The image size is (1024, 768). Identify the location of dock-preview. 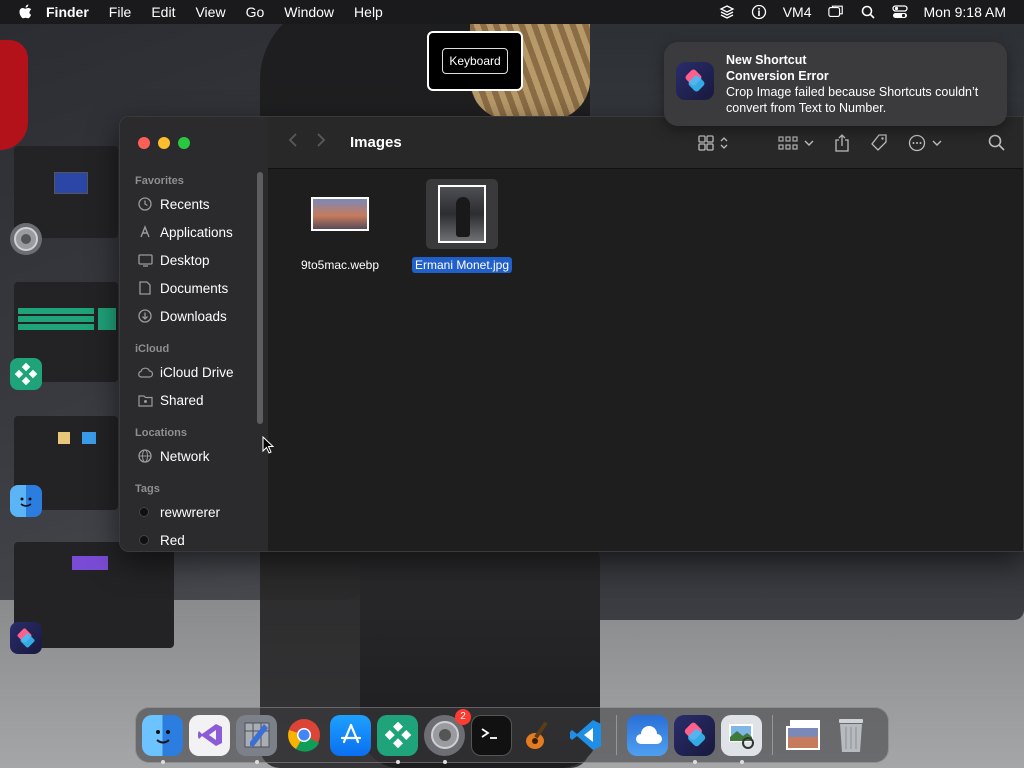
(741, 739).